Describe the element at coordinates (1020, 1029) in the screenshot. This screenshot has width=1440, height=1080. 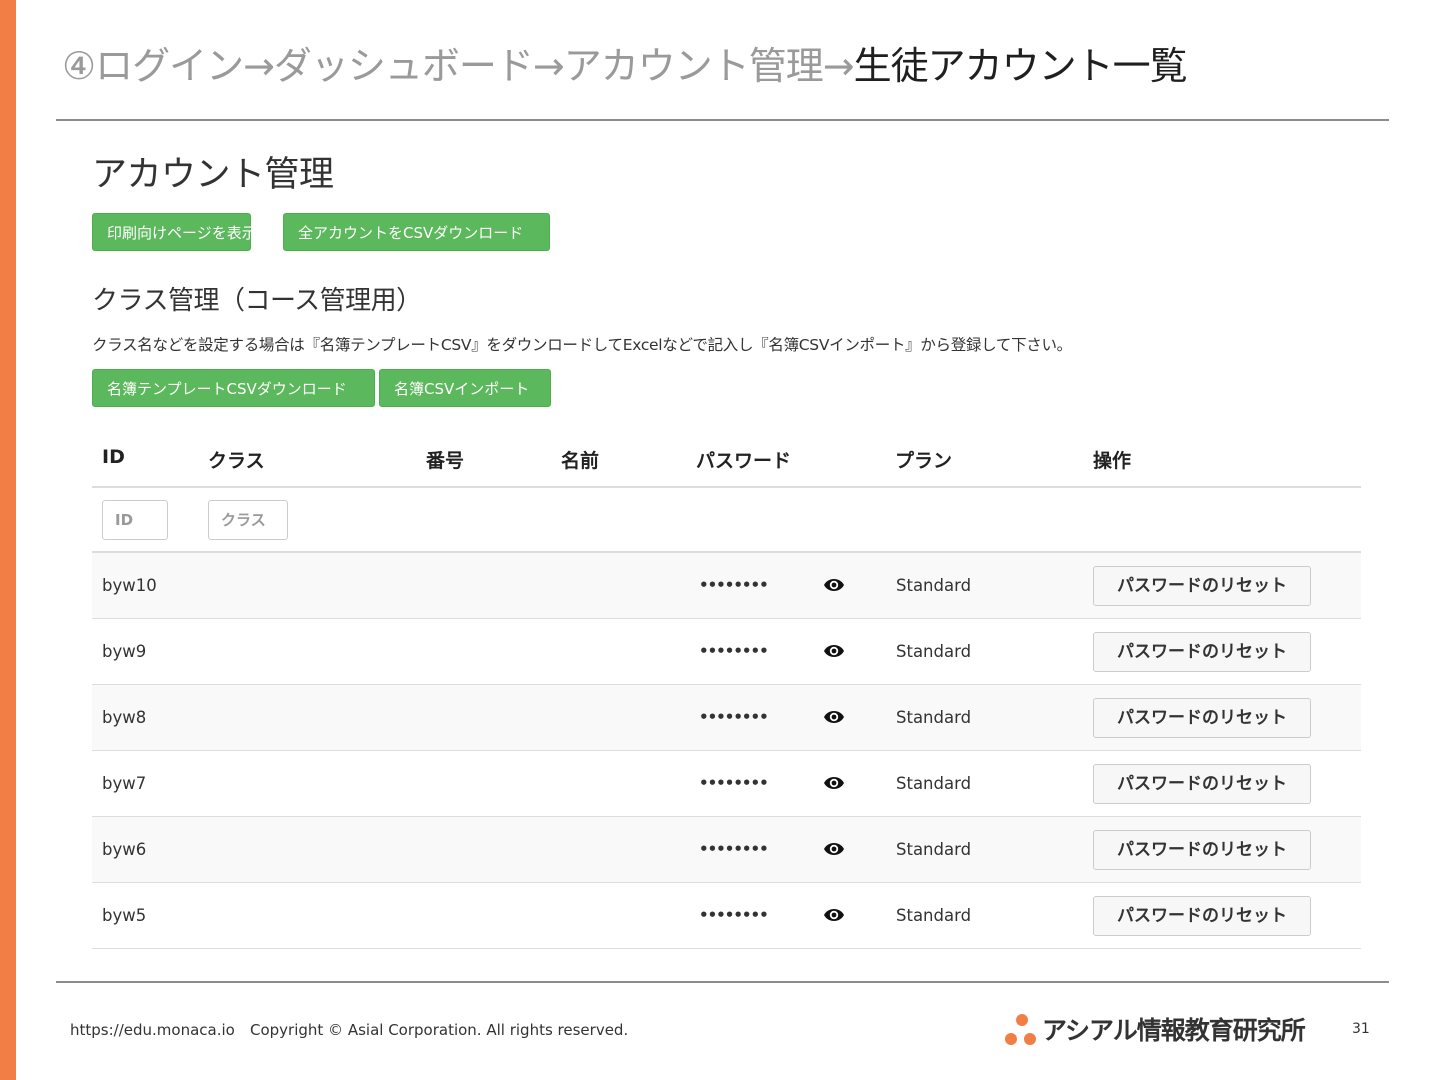
I see `asial-logo-icon` at that location.